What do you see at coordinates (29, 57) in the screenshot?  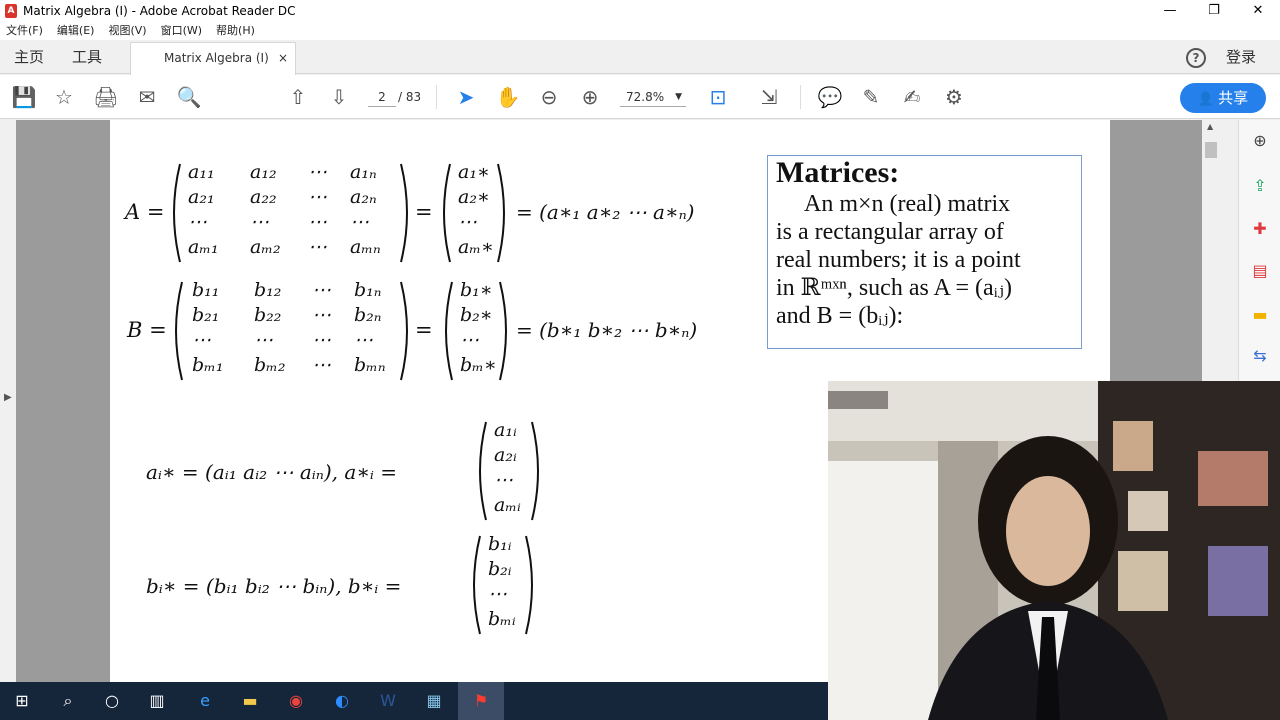 I see `tab-home: 主页` at bounding box center [29, 57].